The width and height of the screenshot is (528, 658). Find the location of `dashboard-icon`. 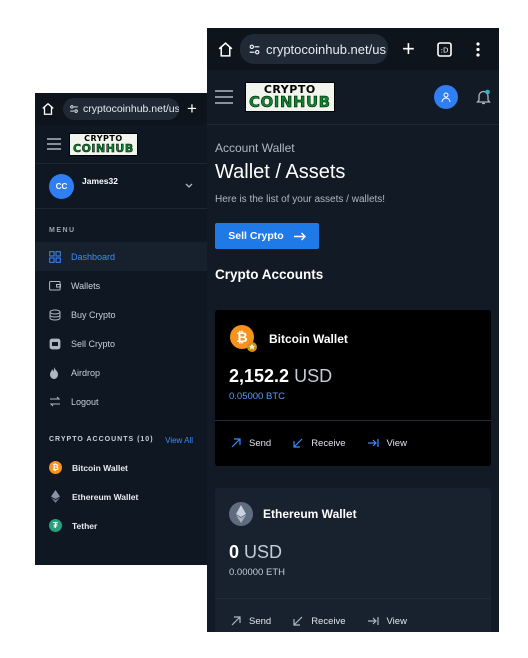

dashboard-icon is located at coordinates (56, 256).